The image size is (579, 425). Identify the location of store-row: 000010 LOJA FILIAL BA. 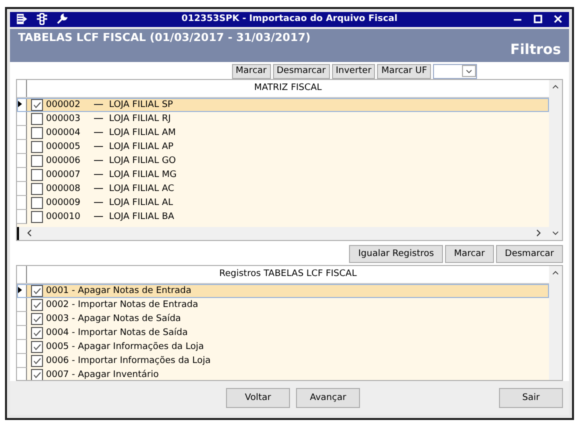
(283, 217).